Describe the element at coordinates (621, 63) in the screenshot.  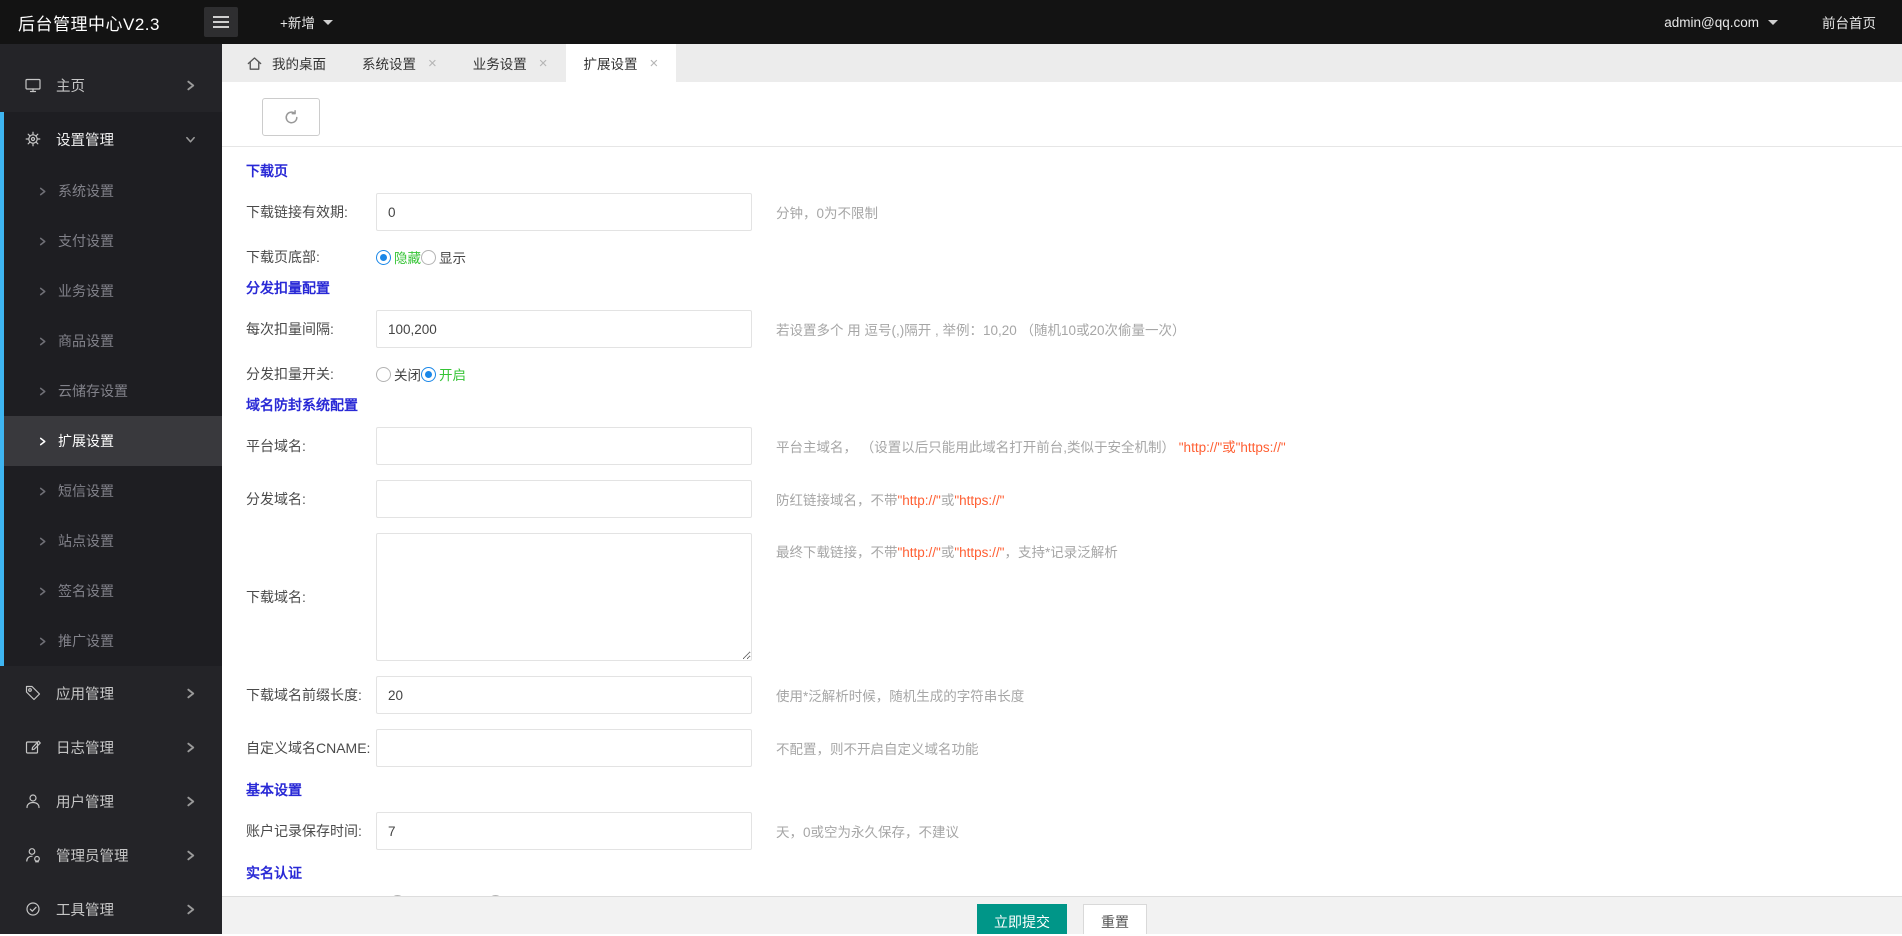
I see `tab-extension-settings: 扩展设置 ×` at that location.